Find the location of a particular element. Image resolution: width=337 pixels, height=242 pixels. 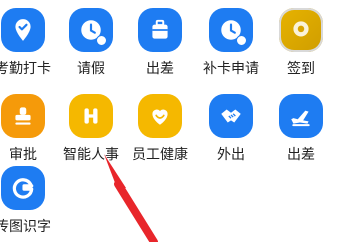

app-label: 智能人事 is located at coordinates (91, 155).